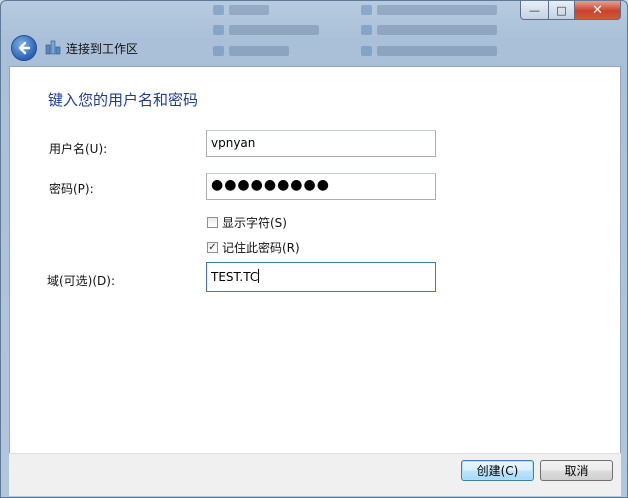 This screenshot has width=628, height=498. Describe the element at coordinates (71, 189) in the screenshot. I see `password-label: 密码(P):` at that location.